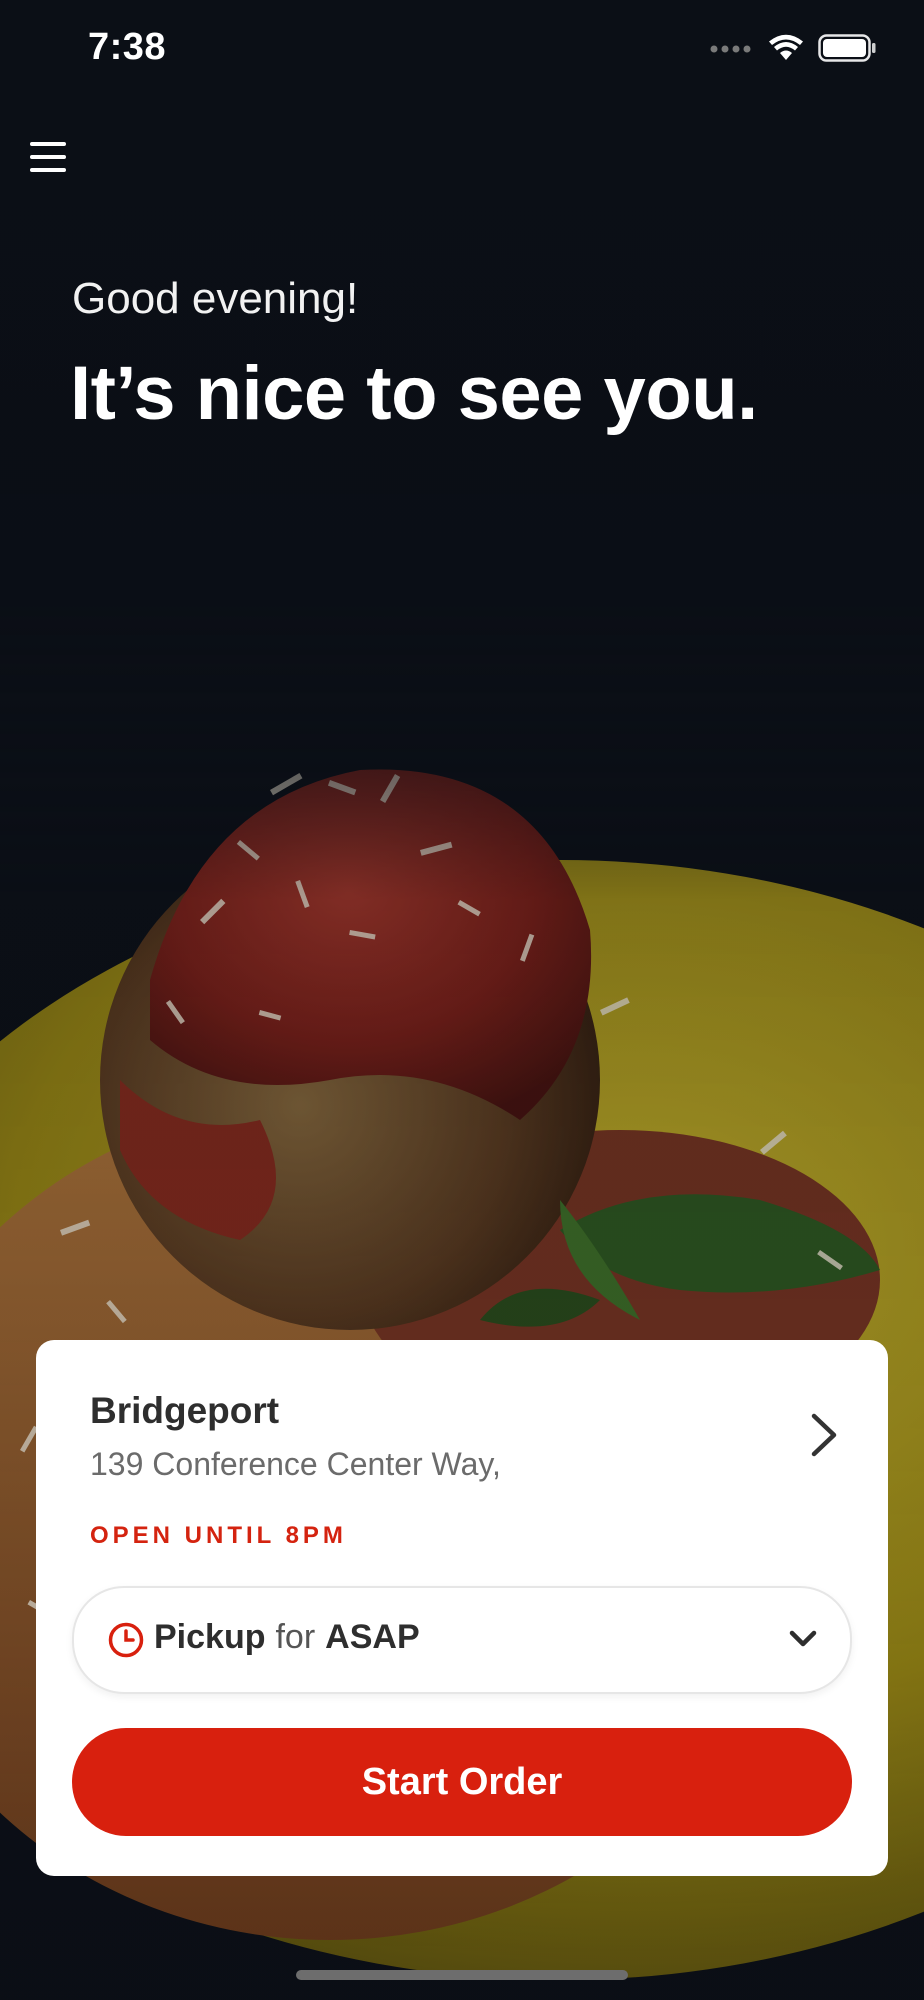  Describe the element at coordinates (803, 1639) in the screenshot. I see `chevron-down-icon` at that location.